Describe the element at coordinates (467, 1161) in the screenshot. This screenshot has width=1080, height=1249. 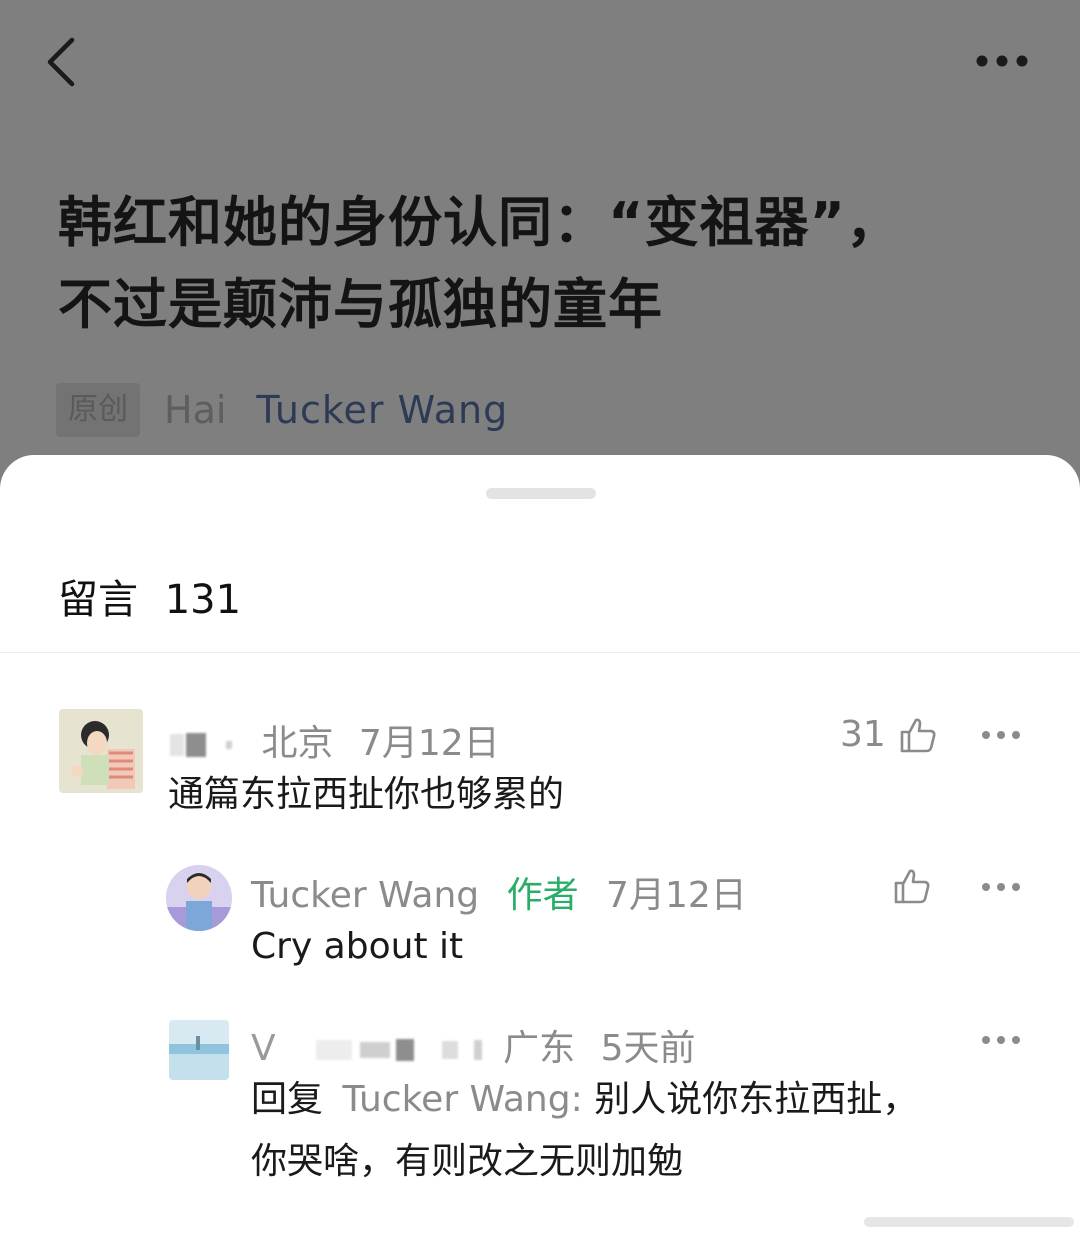
I see `reply-text-line2: 你哭啥，有则改之无则加勉` at that location.